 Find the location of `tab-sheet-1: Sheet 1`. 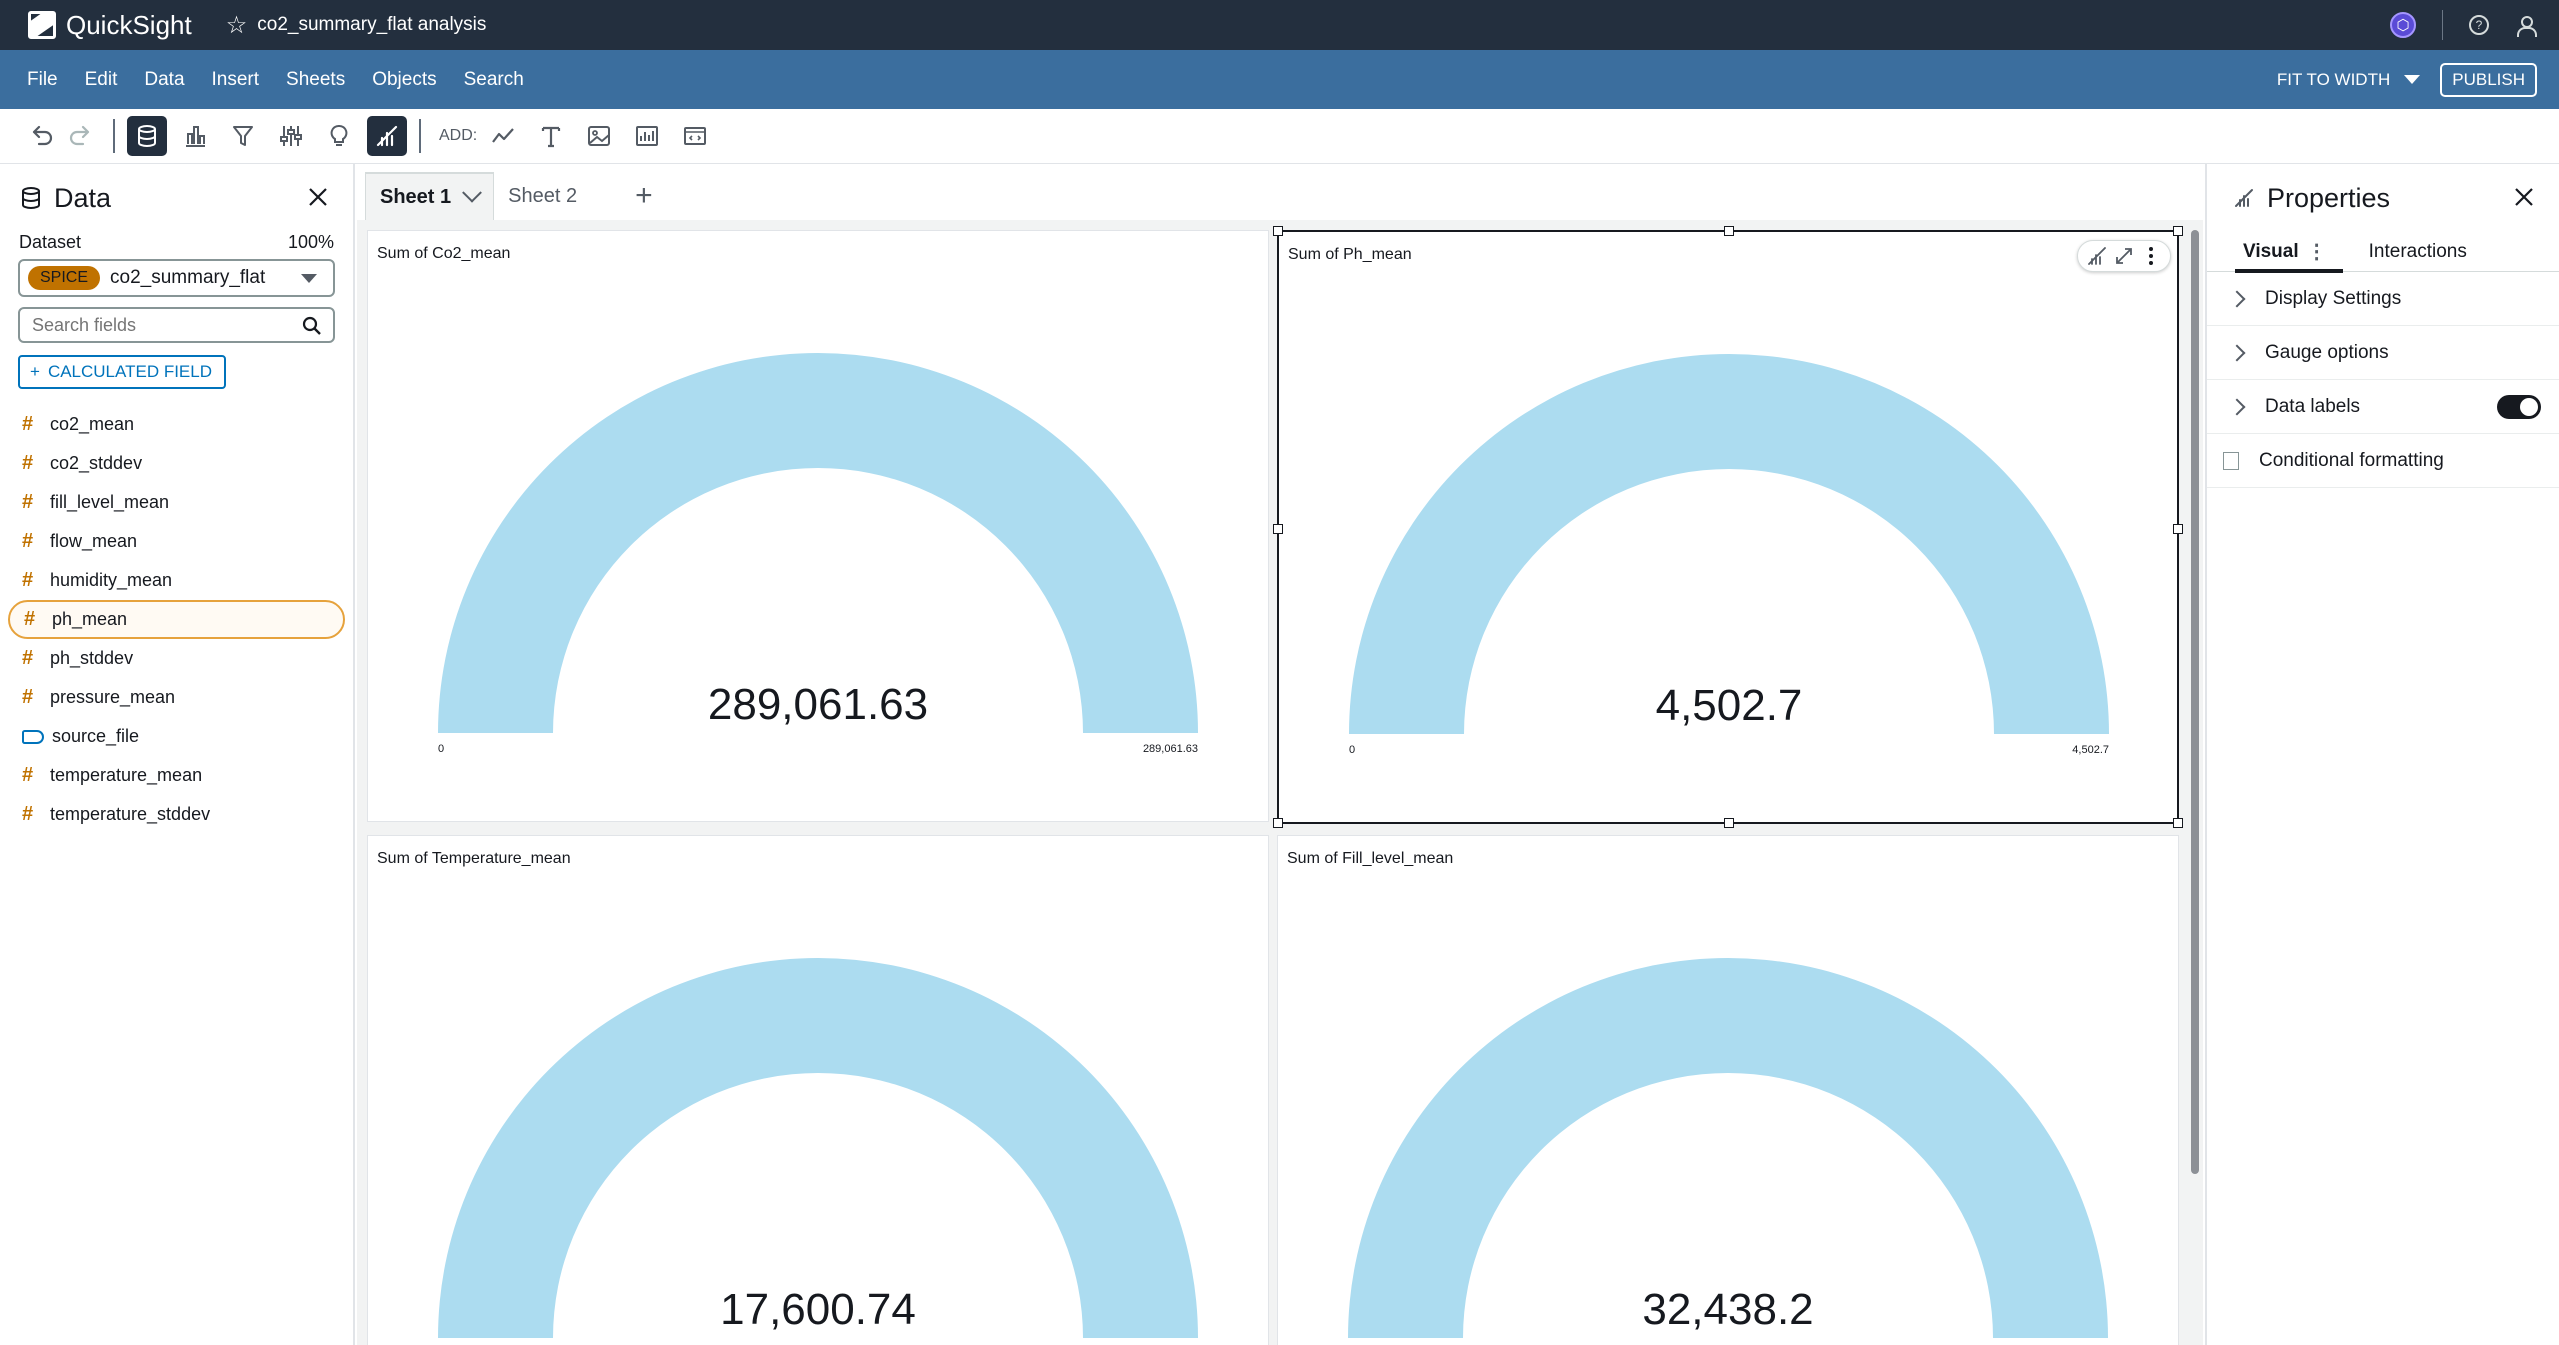

tab-sheet-1: Sheet 1 is located at coordinates (430, 196).